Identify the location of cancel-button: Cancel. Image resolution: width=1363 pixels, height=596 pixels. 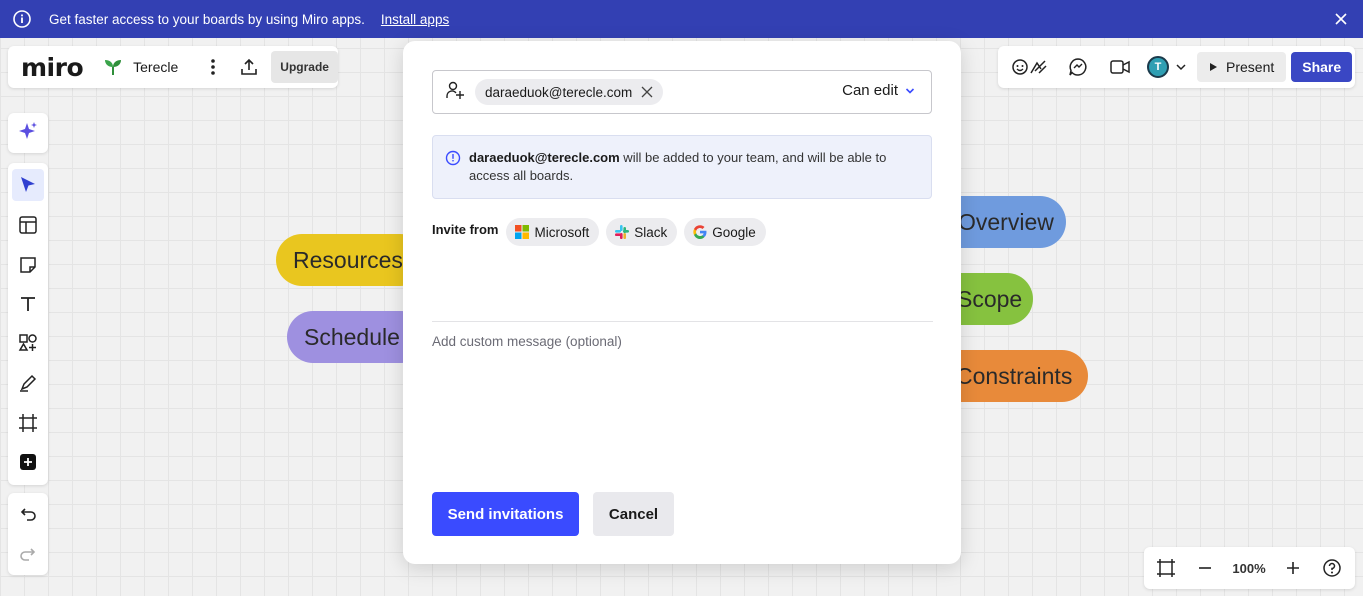
(633, 514).